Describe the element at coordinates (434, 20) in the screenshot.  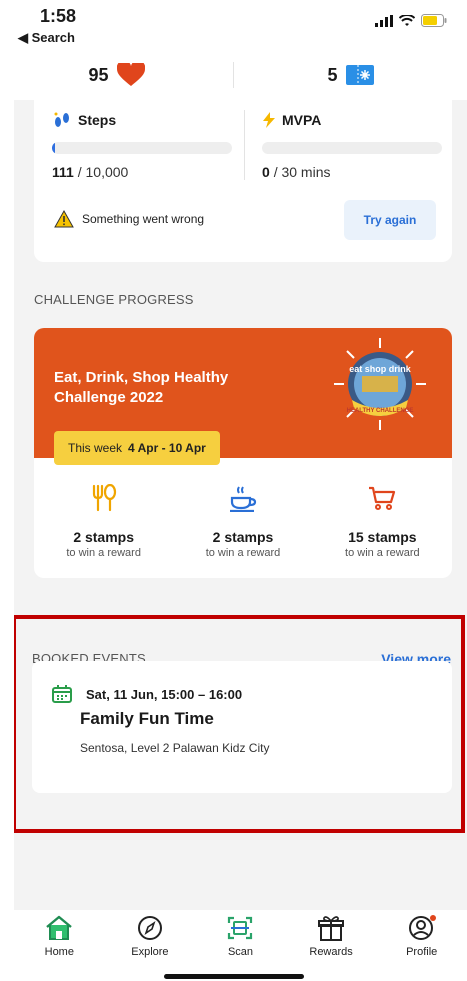
I see `battery-icon` at that location.